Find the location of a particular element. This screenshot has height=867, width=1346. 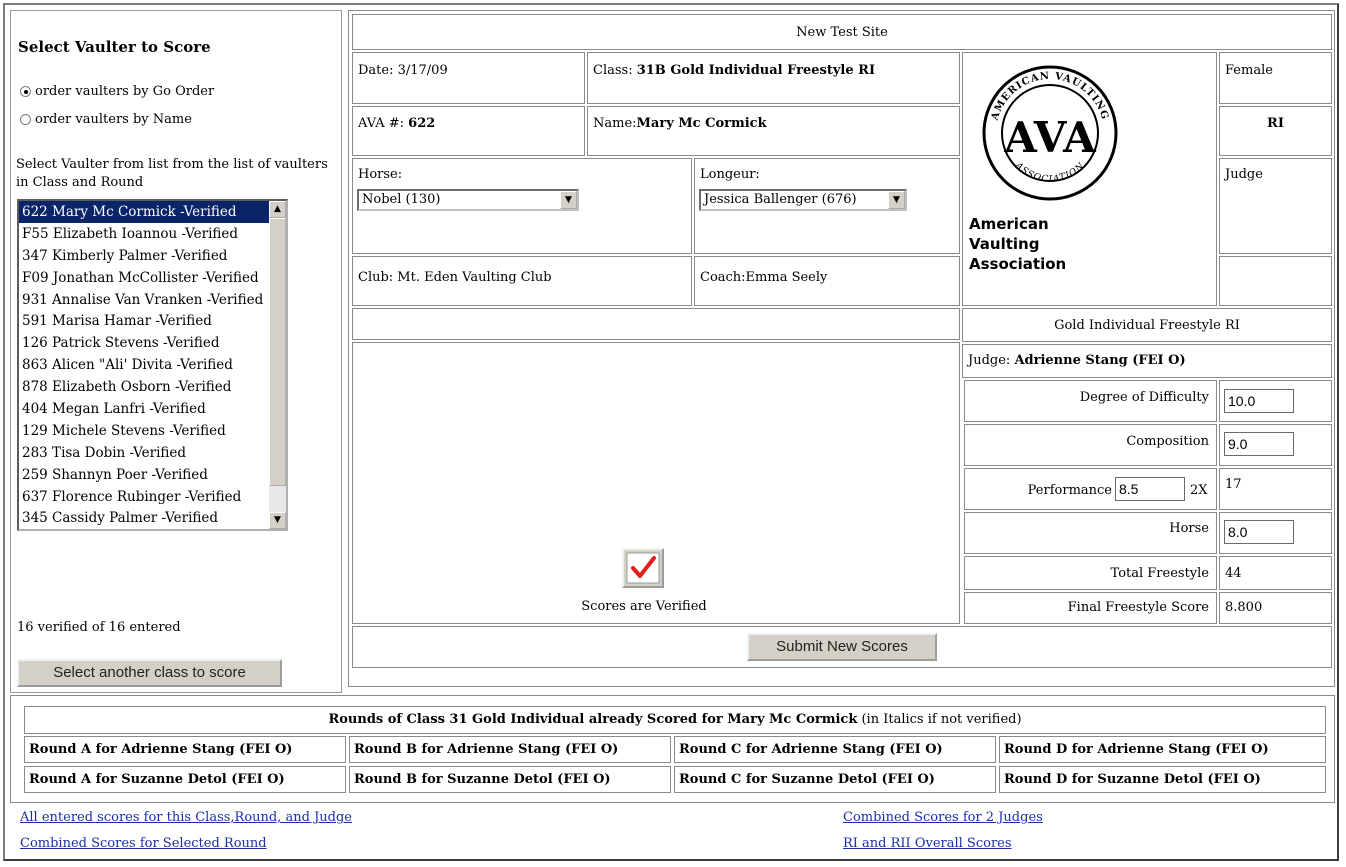

coach-cell: Coach:Emma Seely is located at coordinates (827, 281).